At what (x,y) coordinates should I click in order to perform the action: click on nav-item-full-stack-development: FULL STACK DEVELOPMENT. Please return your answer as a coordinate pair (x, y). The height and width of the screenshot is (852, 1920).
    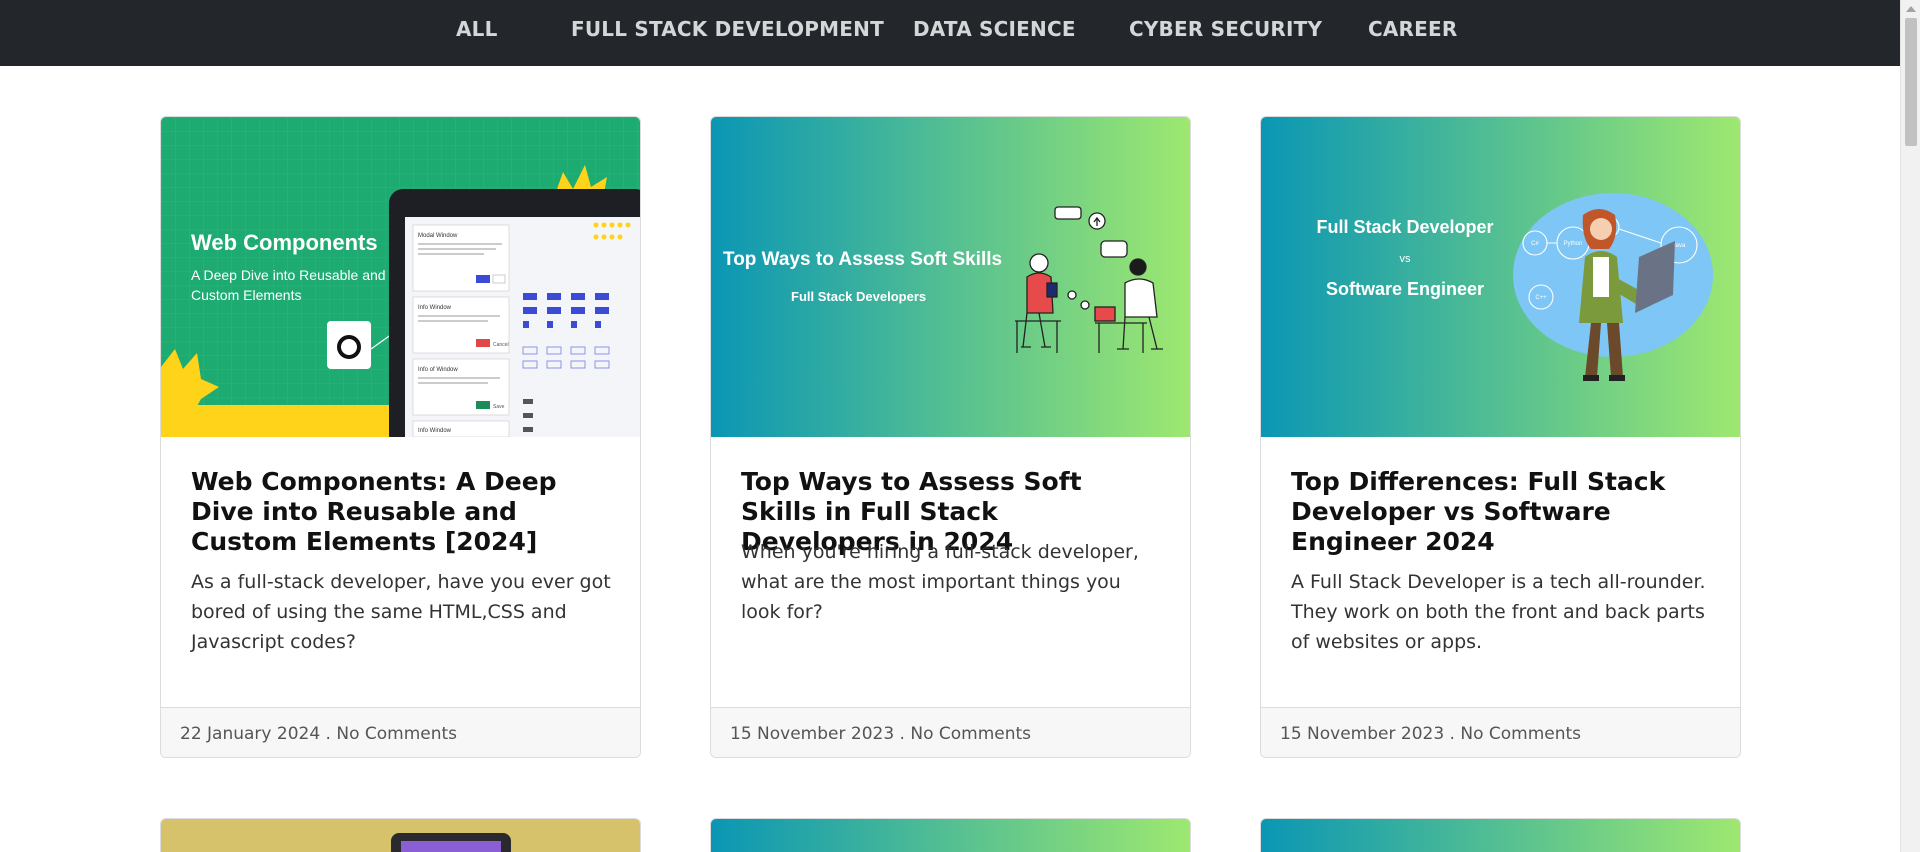
    Looking at the image, I should click on (727, 30).